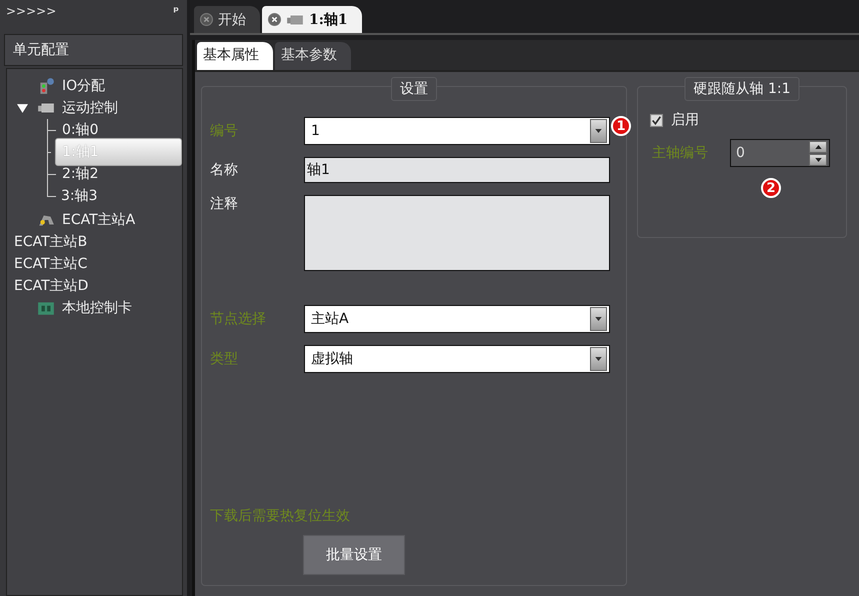  What do you see at coordinates (224, 131) in the screenshot?
I see `field-label: 编号` at bounding box center [224, 131].